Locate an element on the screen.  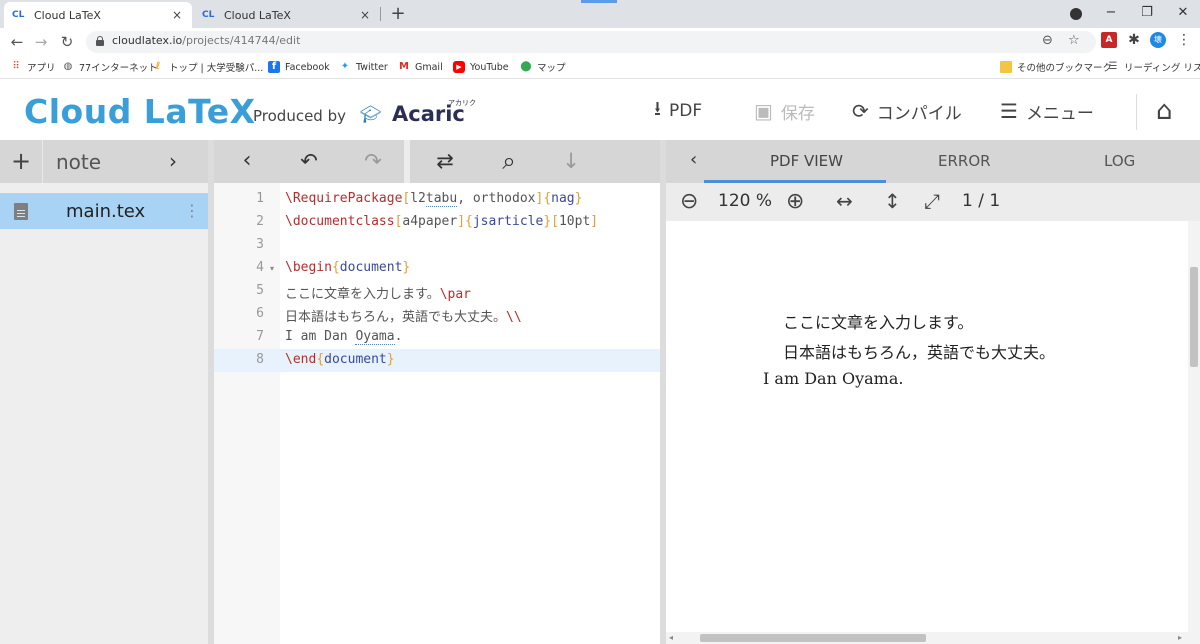
page-indicator: 1 / 1 is located at coordinates (981, 201).